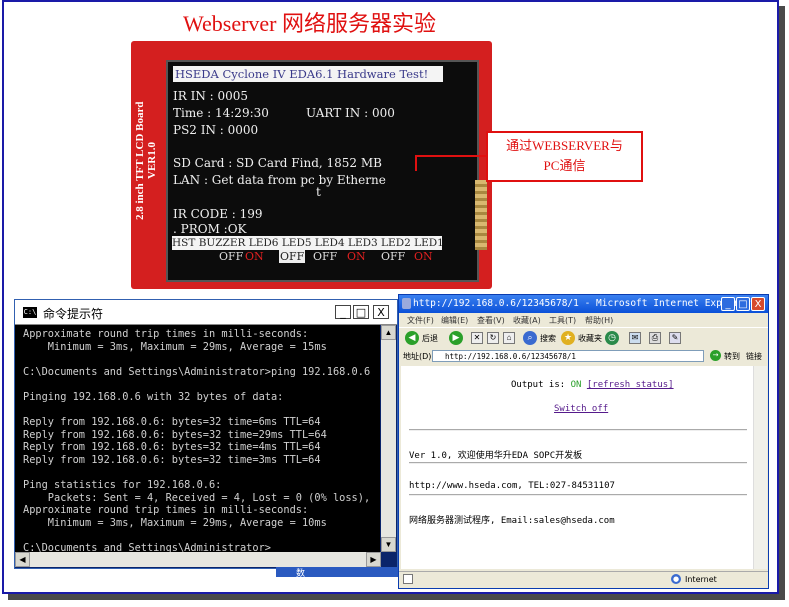 The height and width of the screenshot is (607, 789). What do you see at coordinates (701, 579) in the screenshot?
I see `zone-label: Internet` at bounding box center [701, 579].